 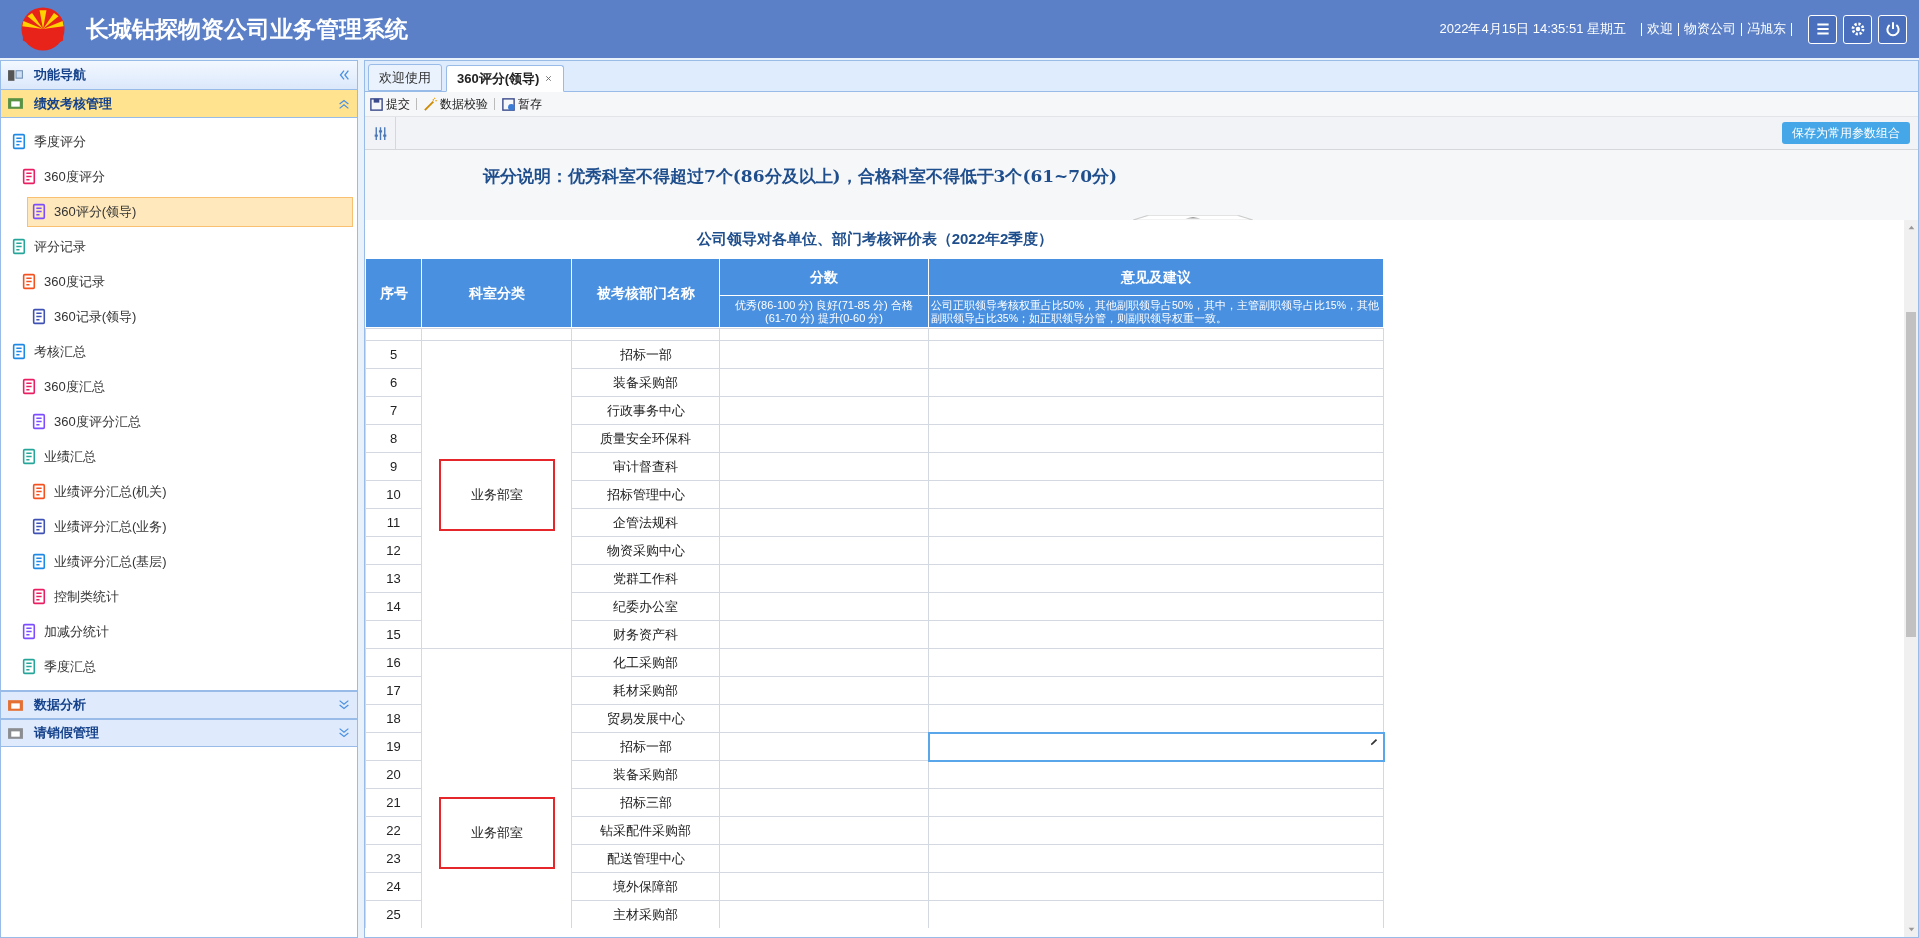 I want to click on row-number: 12, so click(x=393, y=550).